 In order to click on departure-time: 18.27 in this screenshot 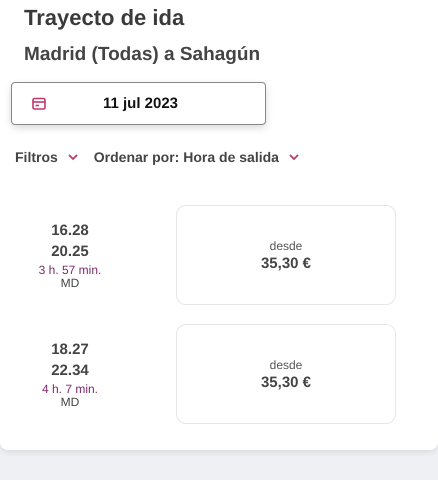, I will do `click(70, 350)`.